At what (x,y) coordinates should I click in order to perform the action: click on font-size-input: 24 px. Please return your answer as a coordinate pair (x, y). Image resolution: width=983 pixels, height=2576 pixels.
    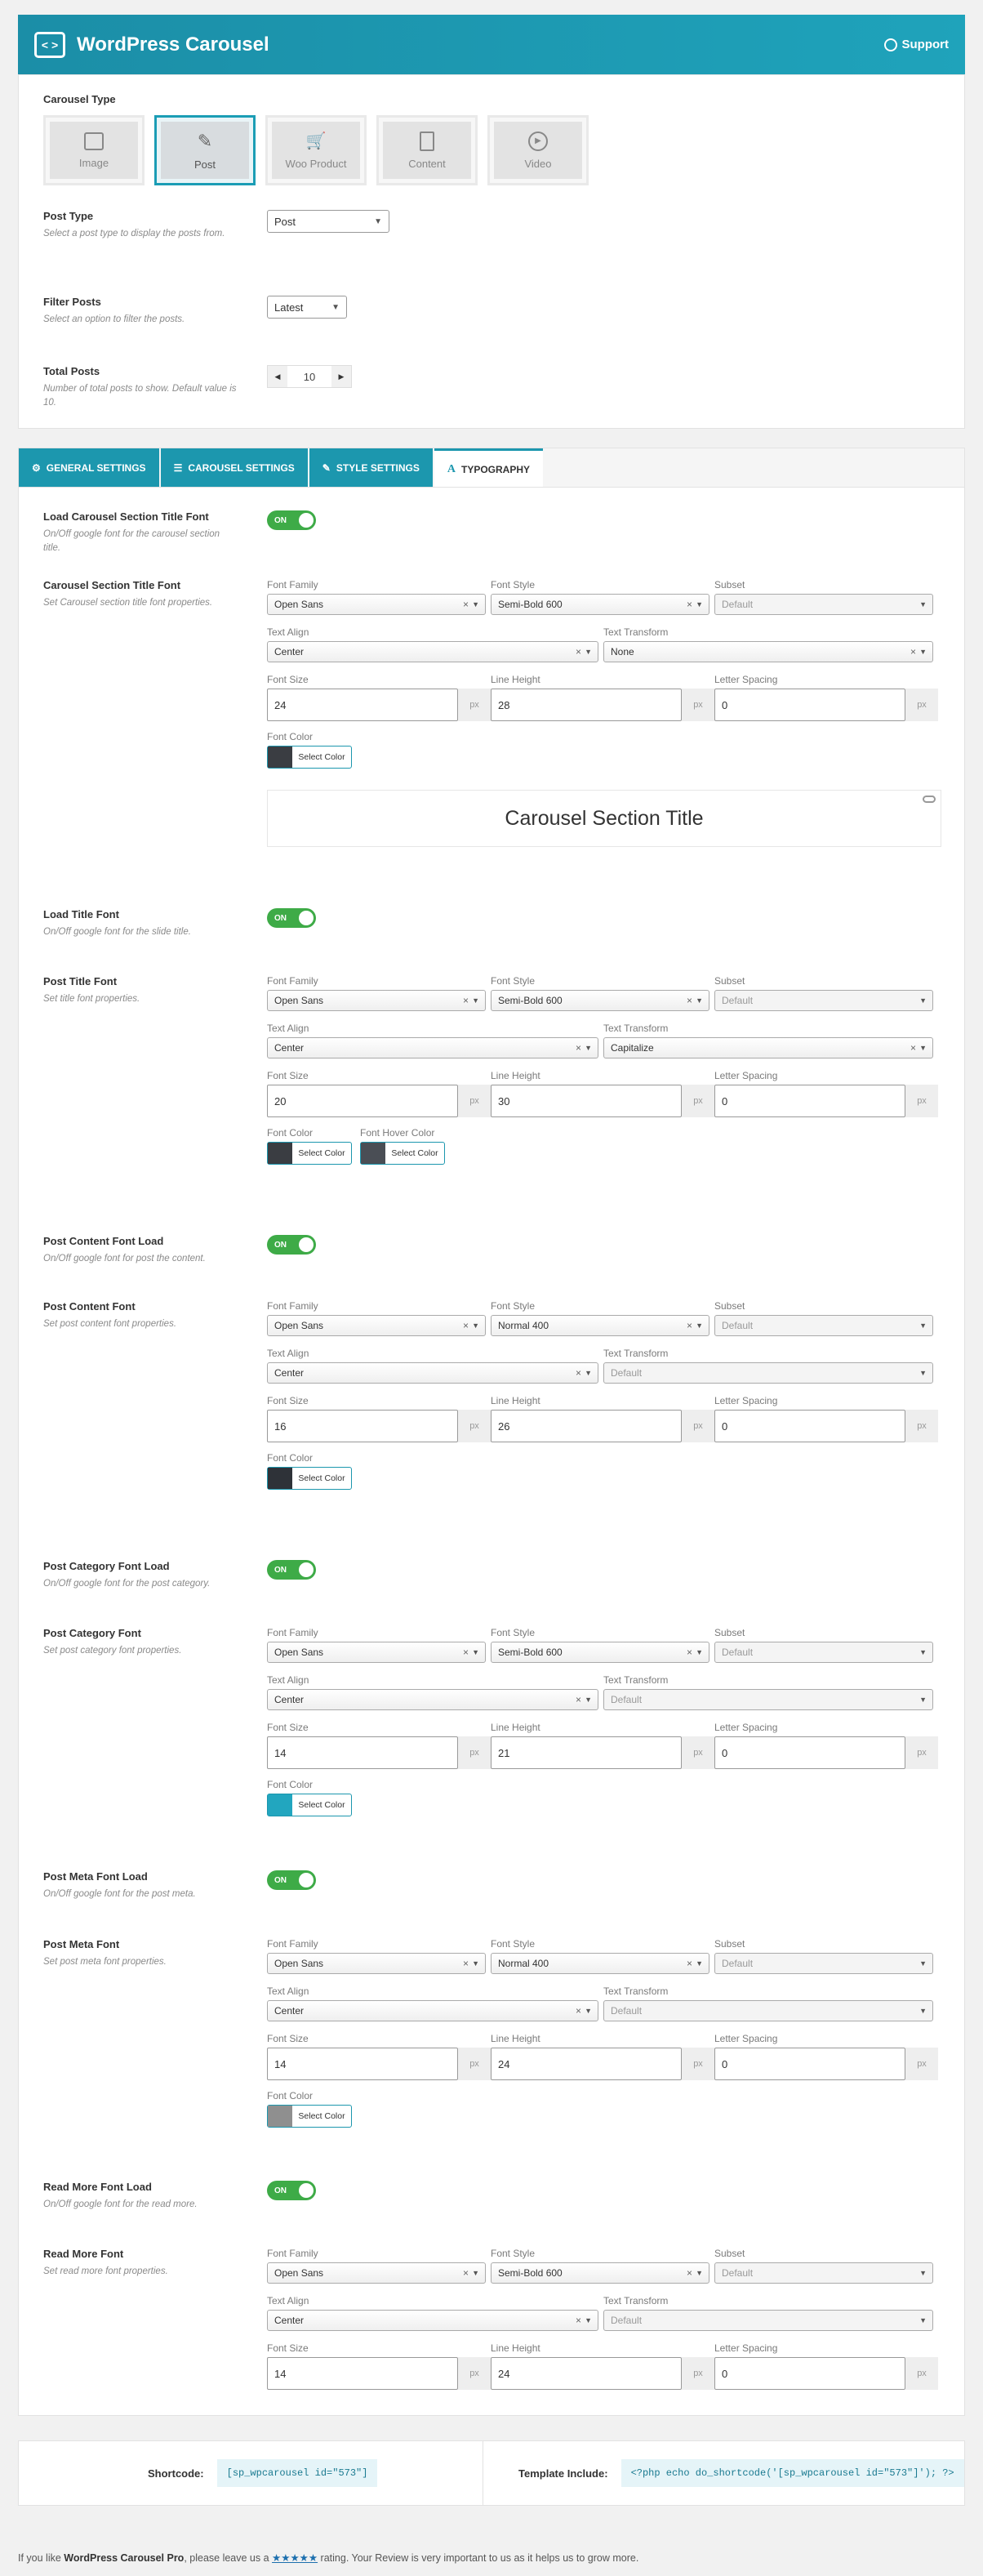
    Looking at the image, I should click on (379, 705).